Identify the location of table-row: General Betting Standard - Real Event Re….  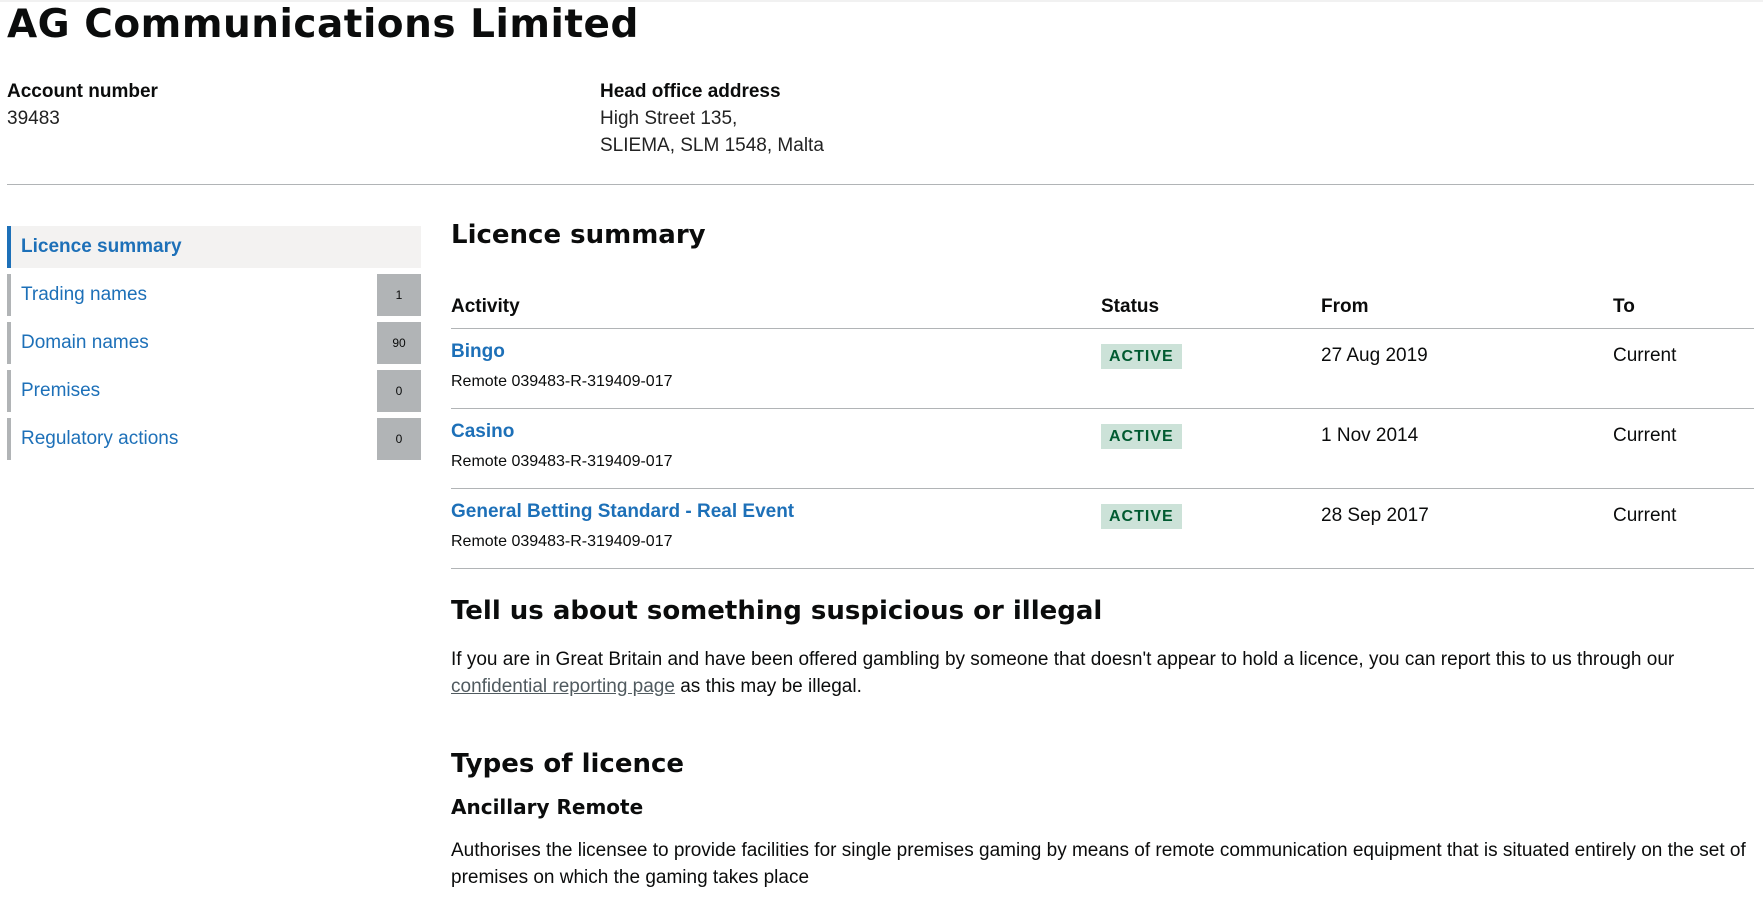
(1102, 528).